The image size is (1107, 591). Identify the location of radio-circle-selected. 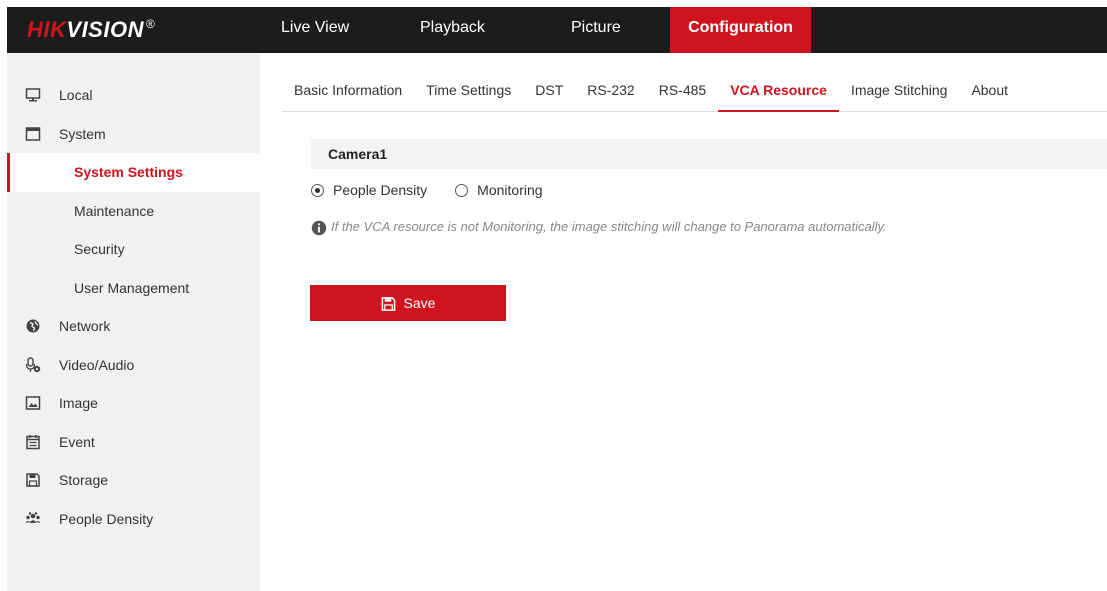
(317, 190).